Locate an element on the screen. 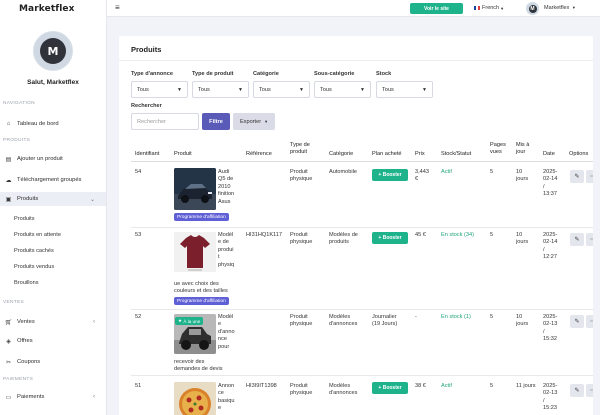 This screenshot has height=415, width=600. status-badge: Actif is located at coordinates (446, 386).